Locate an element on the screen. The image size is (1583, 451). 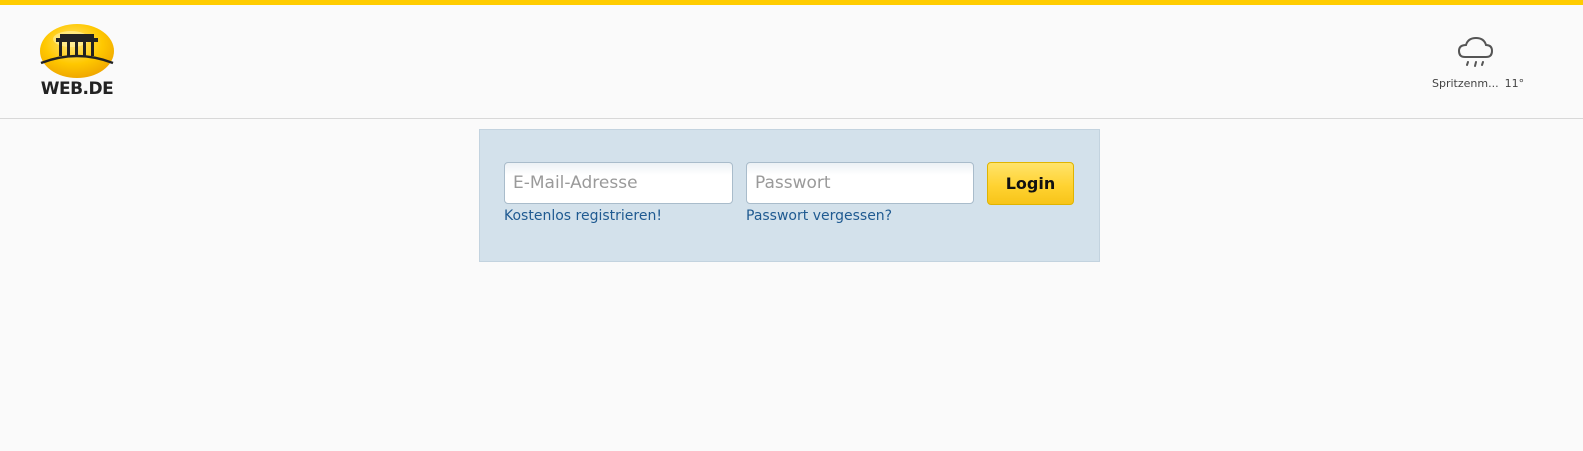
password-input is located at coordinates (860, 183).